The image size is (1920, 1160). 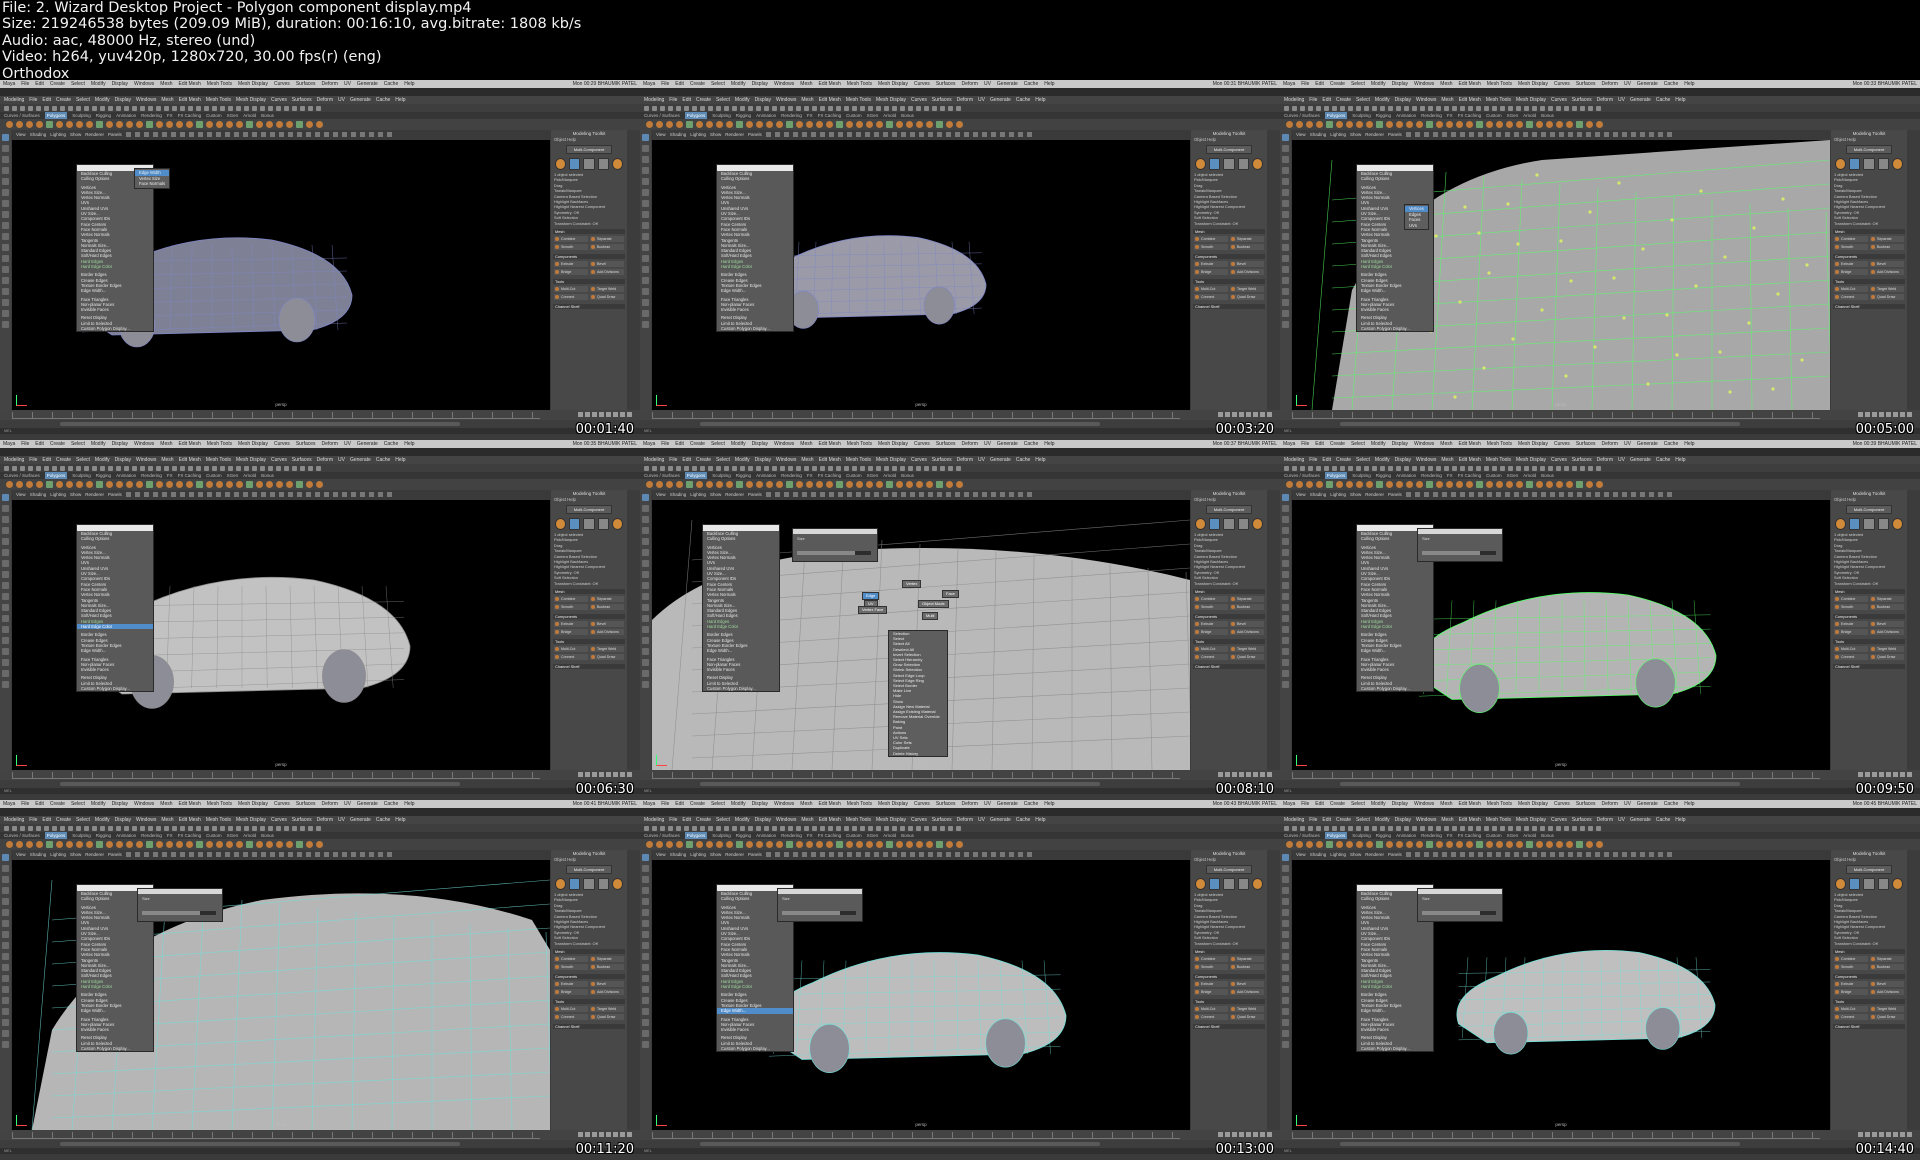 I want to click on maya-menu-item: Surfaces, so click(x=942, y=100).